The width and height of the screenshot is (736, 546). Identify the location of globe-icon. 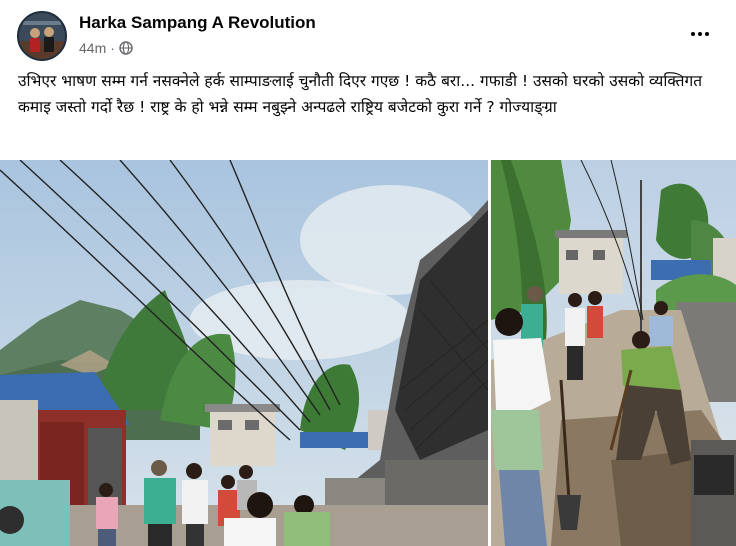
(126, 48).